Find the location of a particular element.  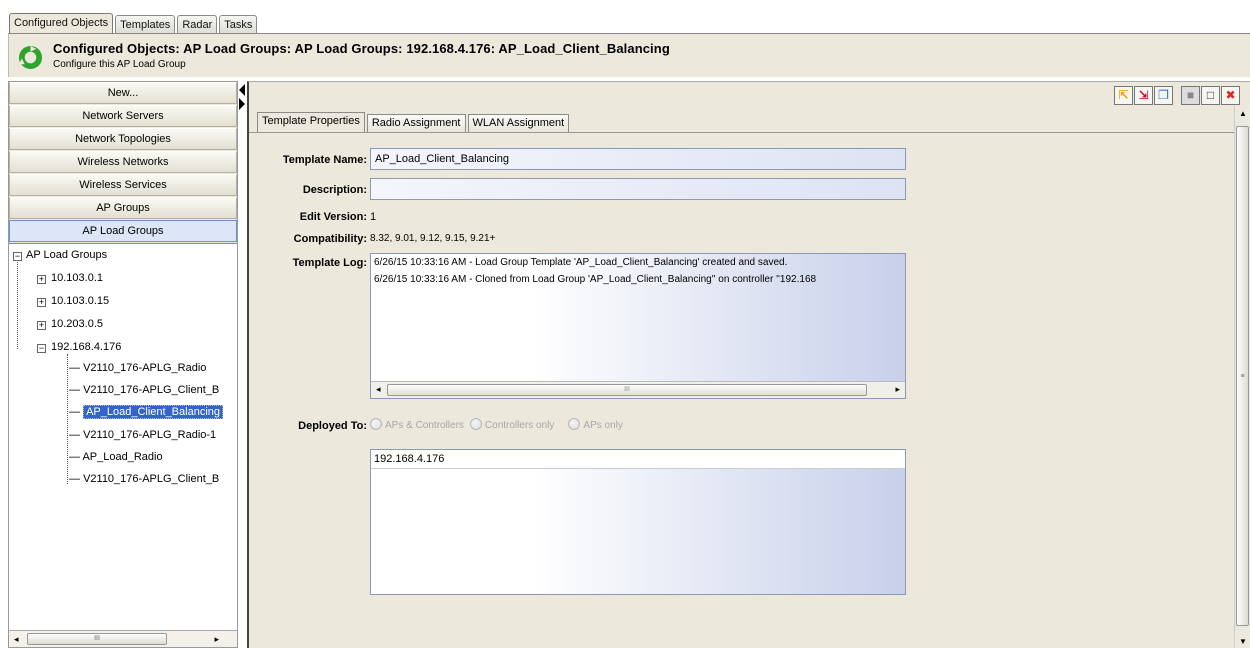

tree-leaf: — V2110_176-APLG_Radio is located at coordinates (137, 368).